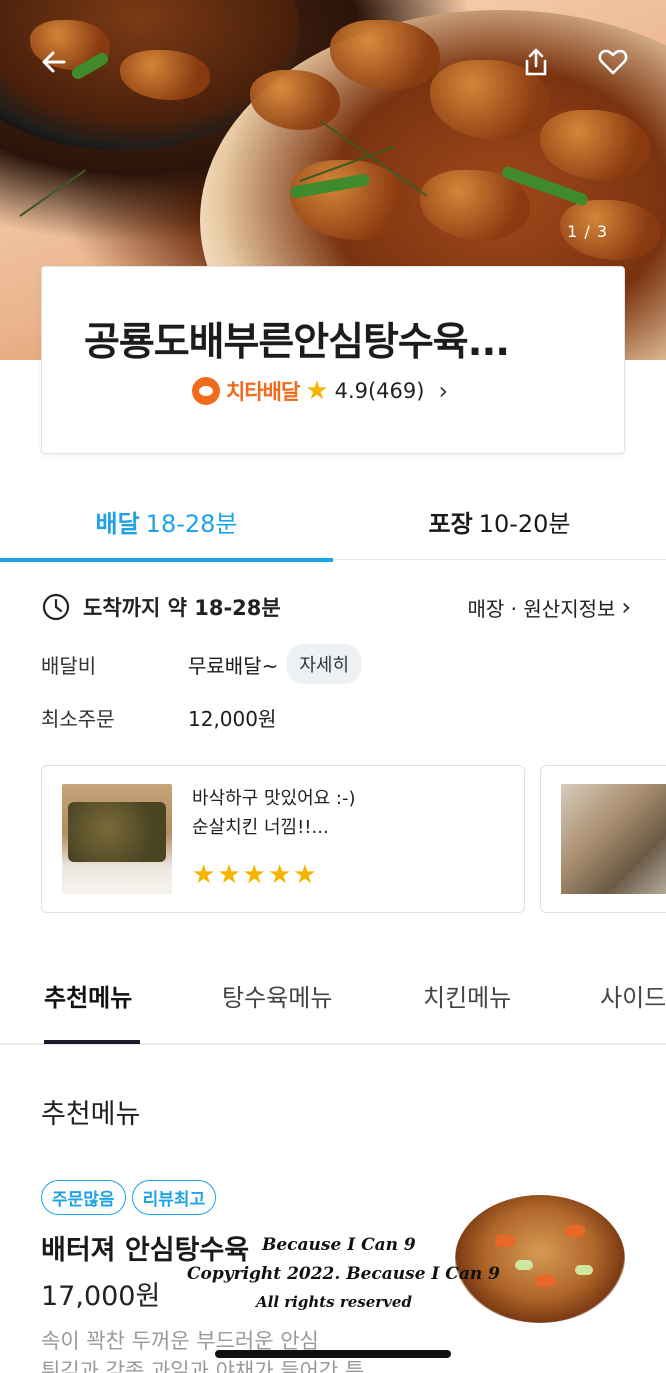  Describe the element at coordinates (191, 523) in the screenshot. I see `tab-delivery-time: 18-28분` at that location.